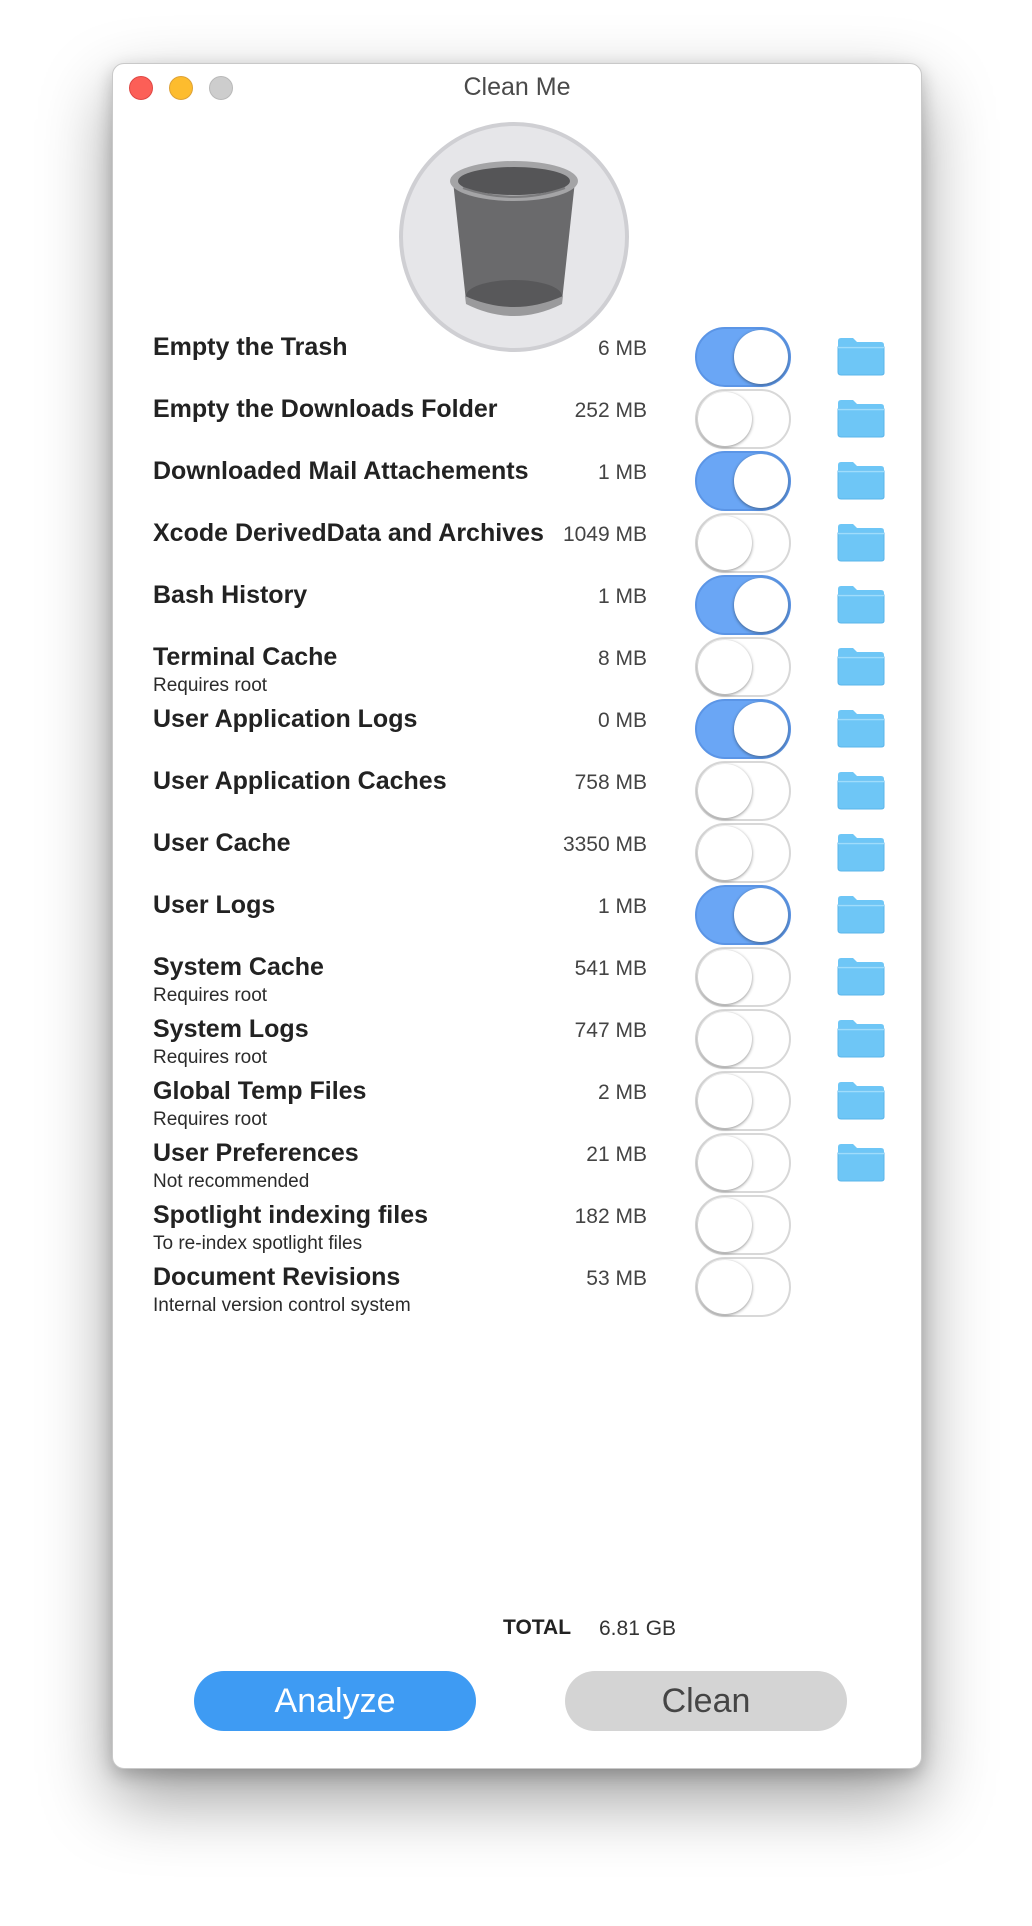 This screenshot has height=1926, width=1032. What do you see at coordinates (260, 1091) in the screenshot?
I see `item-title: Global Temp Files` at bounding box center [260, 1091].